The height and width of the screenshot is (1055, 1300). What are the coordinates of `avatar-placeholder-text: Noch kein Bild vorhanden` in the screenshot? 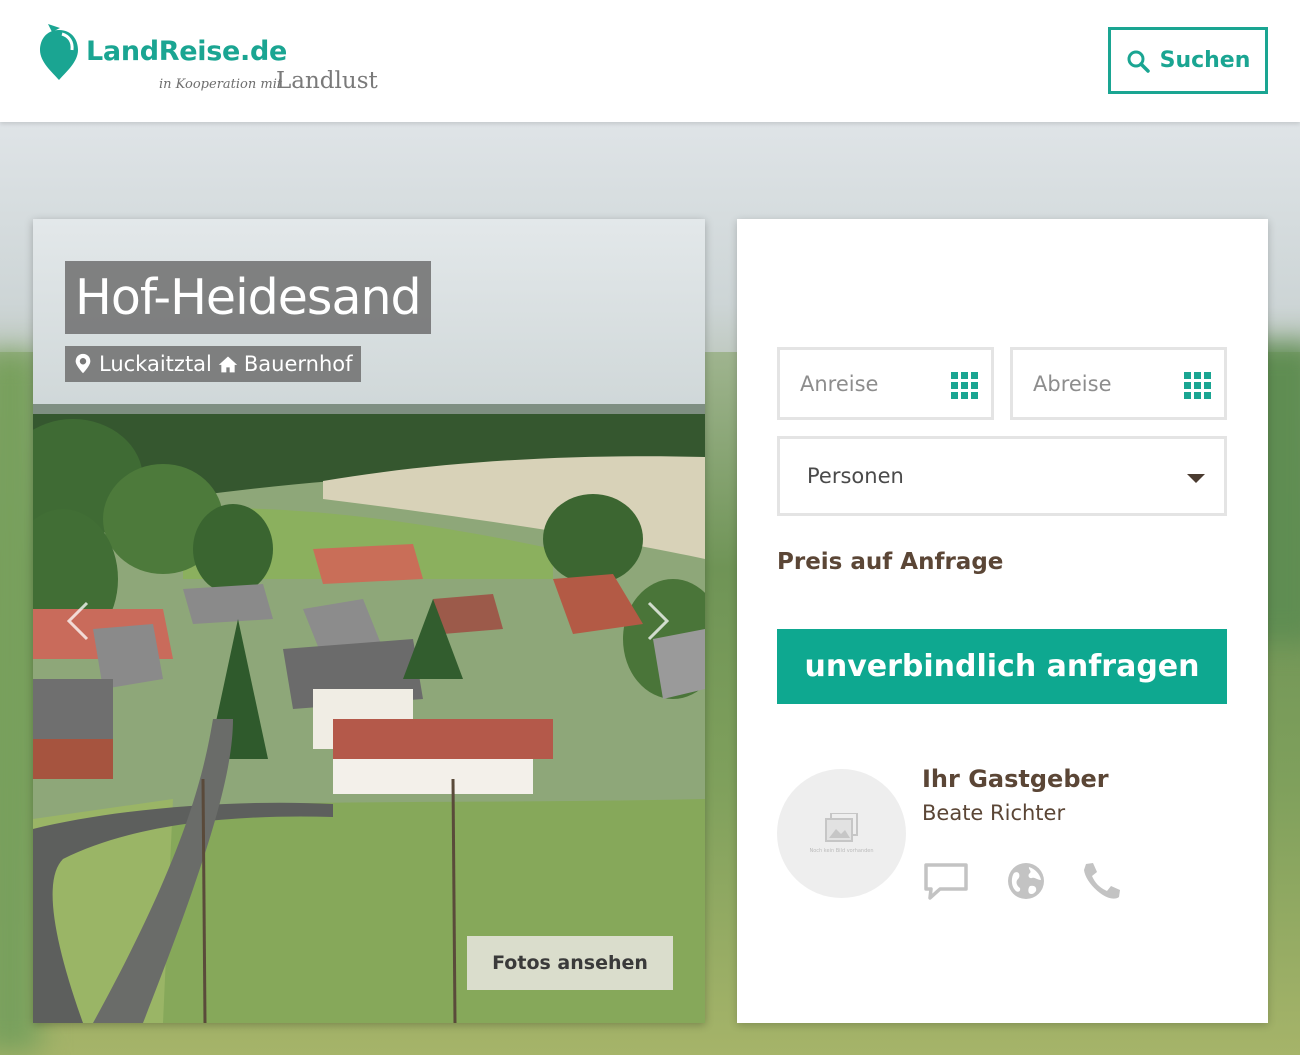 It's located at (841, 851).